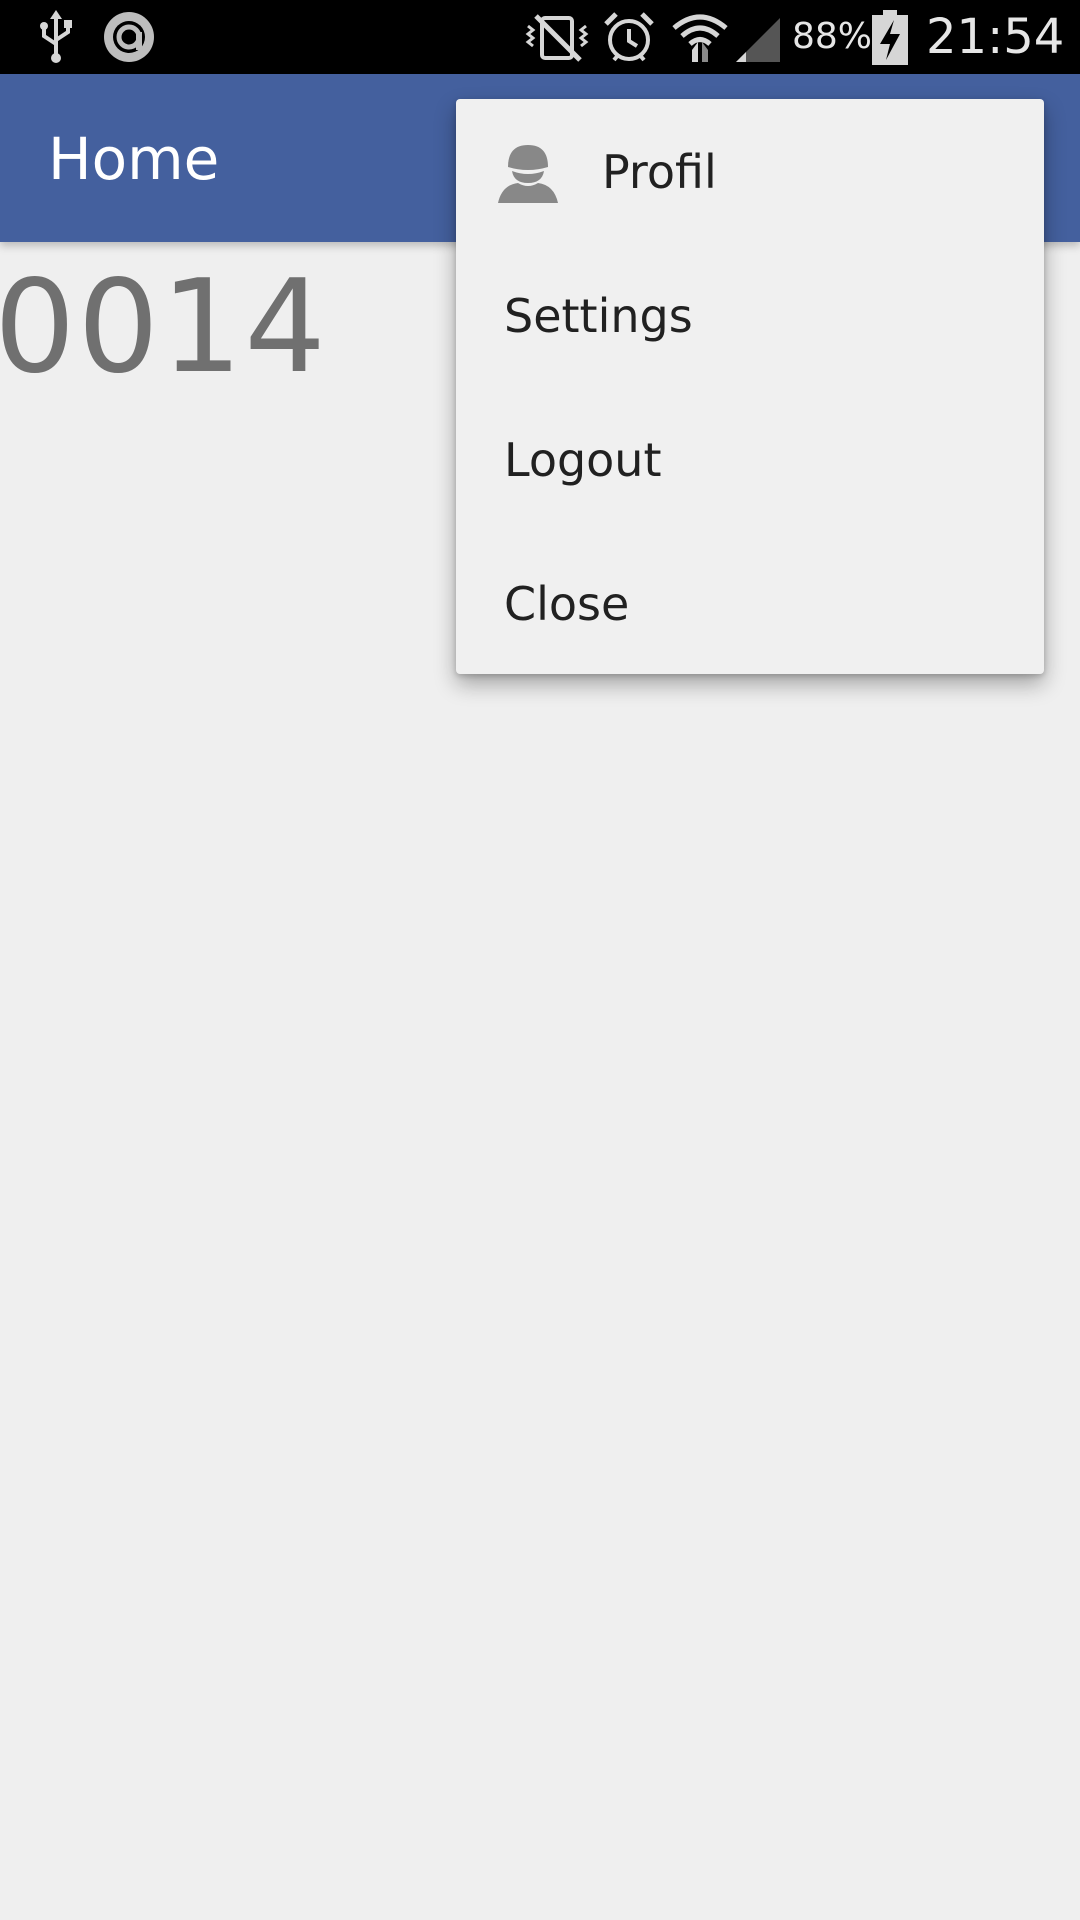 The width and height of the screenshot is (1080, 1920). Describe the element at coordinates (832, 36) in the screenshot. I see `battery-percent: 88%` at that location.